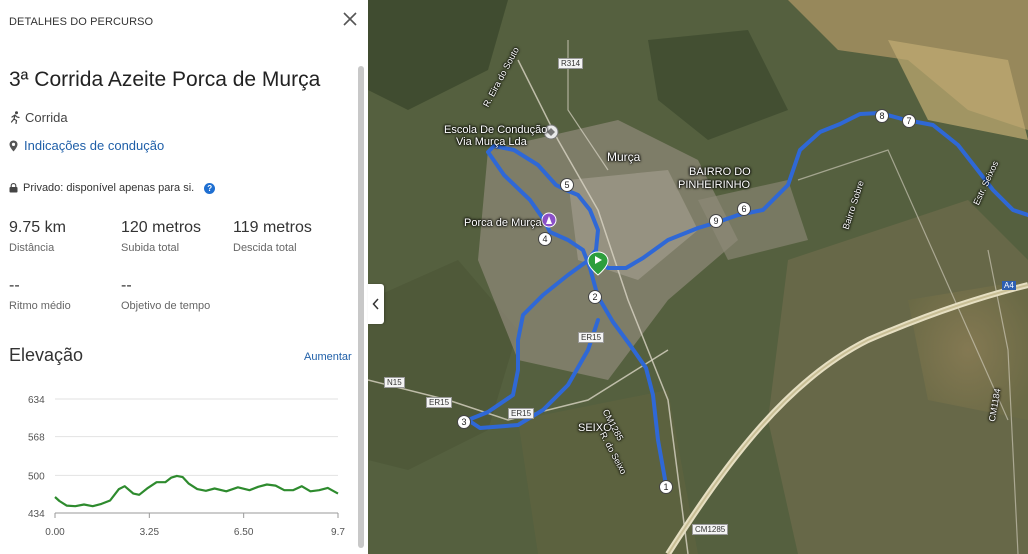  What do you see at coordinates (567, 185) in the screenshot?
I see `waypoint-marker: 5` at bounding box center [567, 185].